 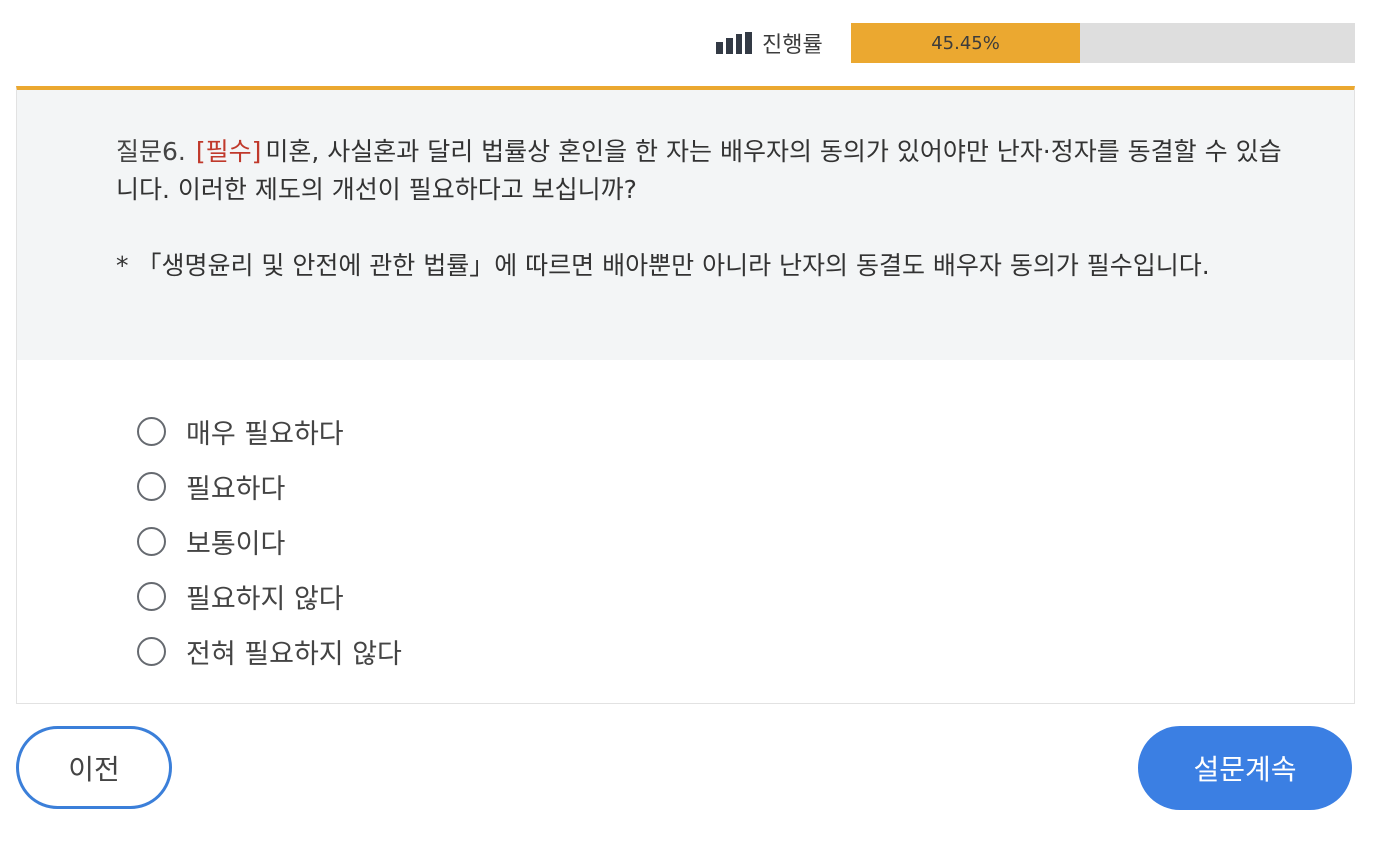 I want to click on option-item: 보통이다, so click(x=269, y=541).